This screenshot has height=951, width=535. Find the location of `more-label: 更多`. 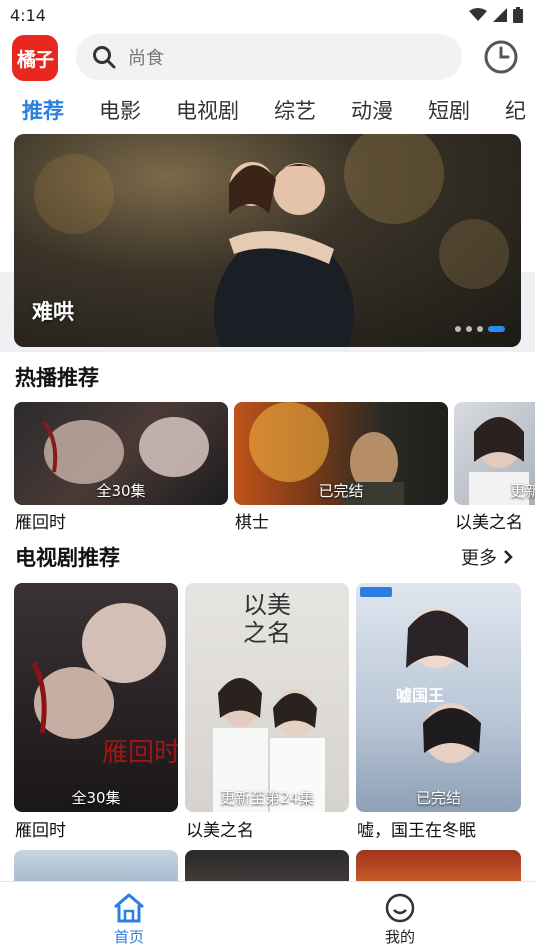

more-label: 更多 is located at coordinates (479, 558).